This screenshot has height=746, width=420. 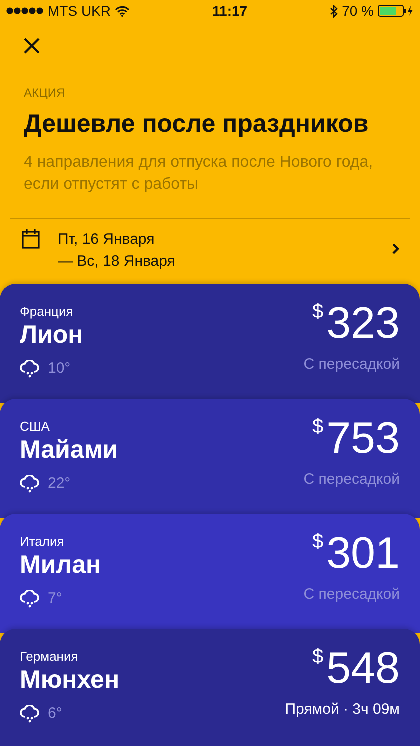 I want to click on temperature: 6°, so click(x=55, y=714).